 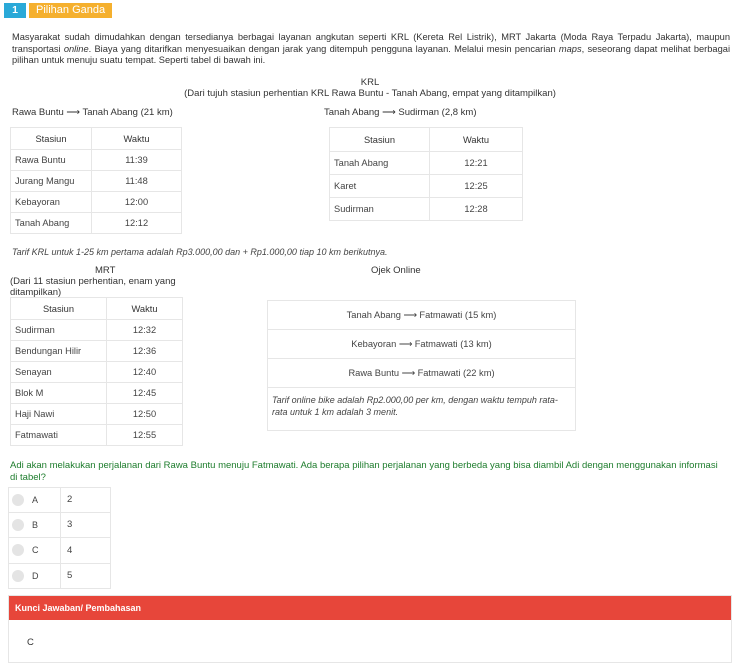 What do you see at coordinates (379, 186) in the screenshot?
I see `station-cell: Karet` at bounding box center [379, 186].